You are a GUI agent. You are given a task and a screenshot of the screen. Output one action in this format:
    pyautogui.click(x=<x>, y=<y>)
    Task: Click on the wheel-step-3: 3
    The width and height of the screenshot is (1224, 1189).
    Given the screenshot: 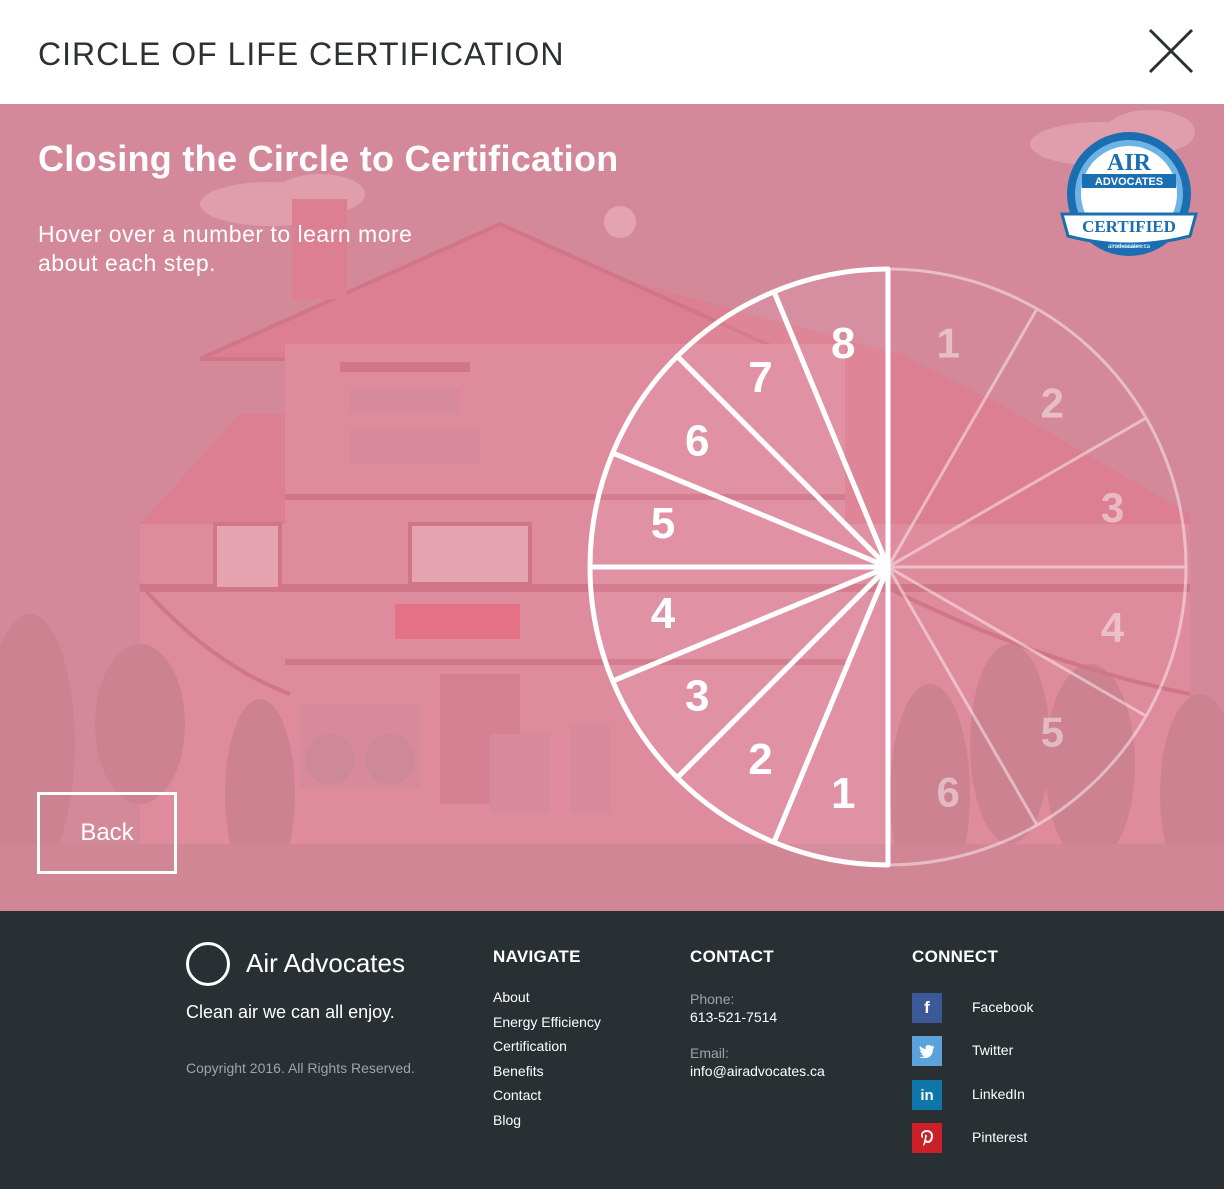 What is the action you would take?
    pyautogui.click(x=697, y=695)
    